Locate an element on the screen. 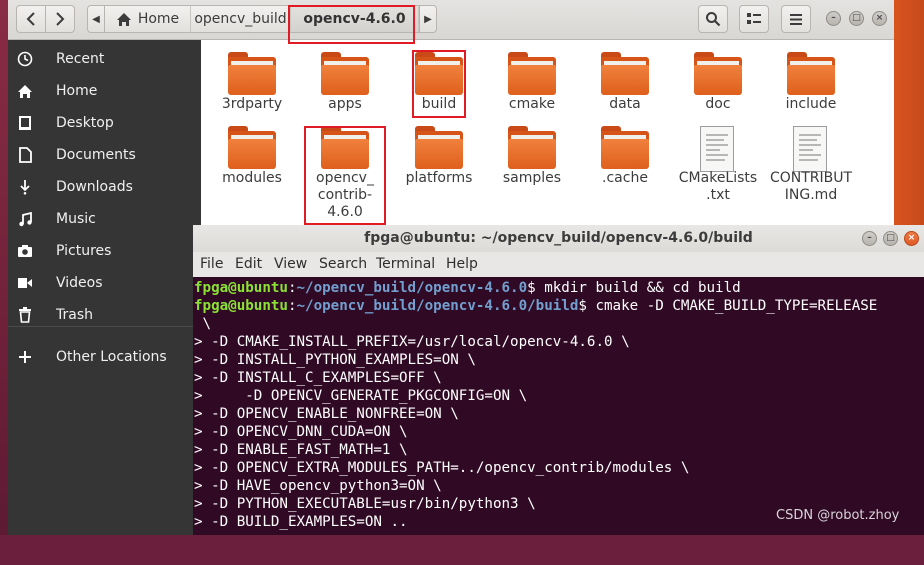 This screenshot has height=565, width=924. desktop-icon is located at coordinates (25, 123).